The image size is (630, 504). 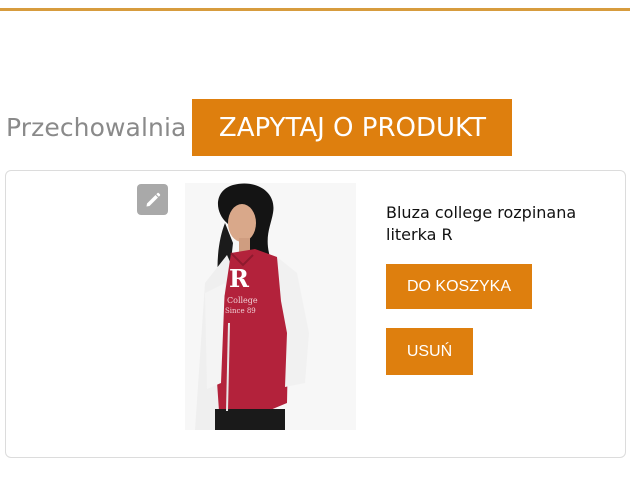 I want to click on svg-text: College, so click(x=242, y=300).